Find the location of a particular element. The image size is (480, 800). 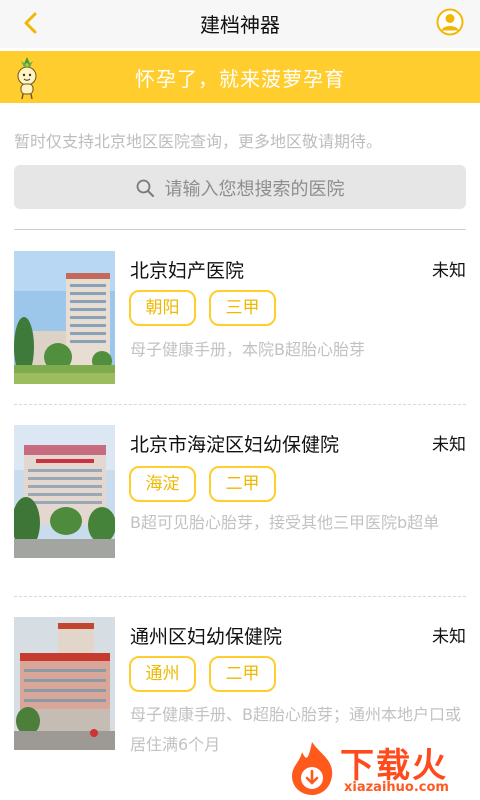

page-title: 建档神器 is located at coordinates (240, 25).